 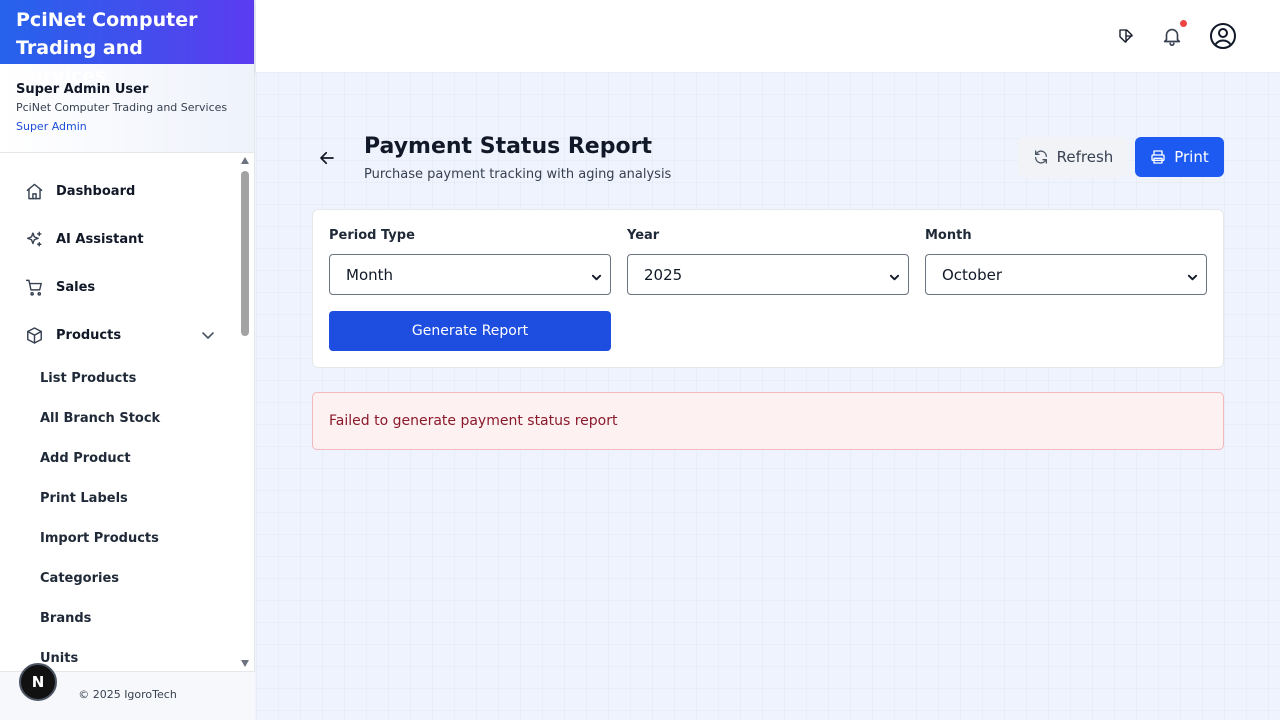 What do you see at coordinates (663, 274) in the screenshot?
I see `year-value: 2025` at bounding box center [663, 274].